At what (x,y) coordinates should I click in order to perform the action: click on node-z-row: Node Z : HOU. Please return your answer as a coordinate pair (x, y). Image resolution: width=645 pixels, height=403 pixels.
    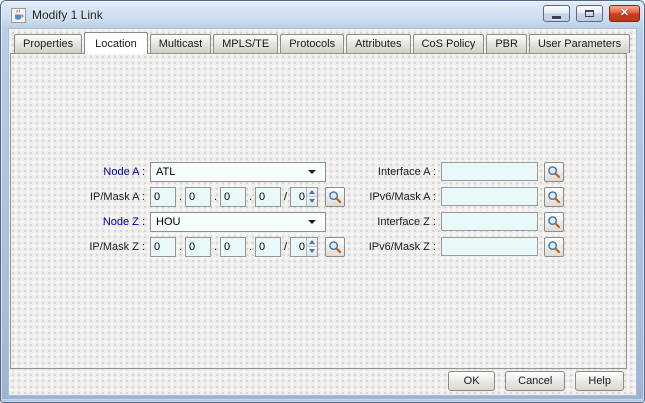
    Looking at the image, I should click on (172, 221).